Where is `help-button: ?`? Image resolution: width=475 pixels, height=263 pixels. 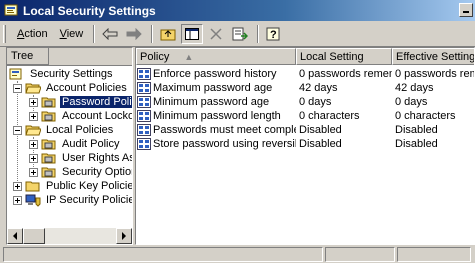 help-button: ? is located at coordinates (274, 34).